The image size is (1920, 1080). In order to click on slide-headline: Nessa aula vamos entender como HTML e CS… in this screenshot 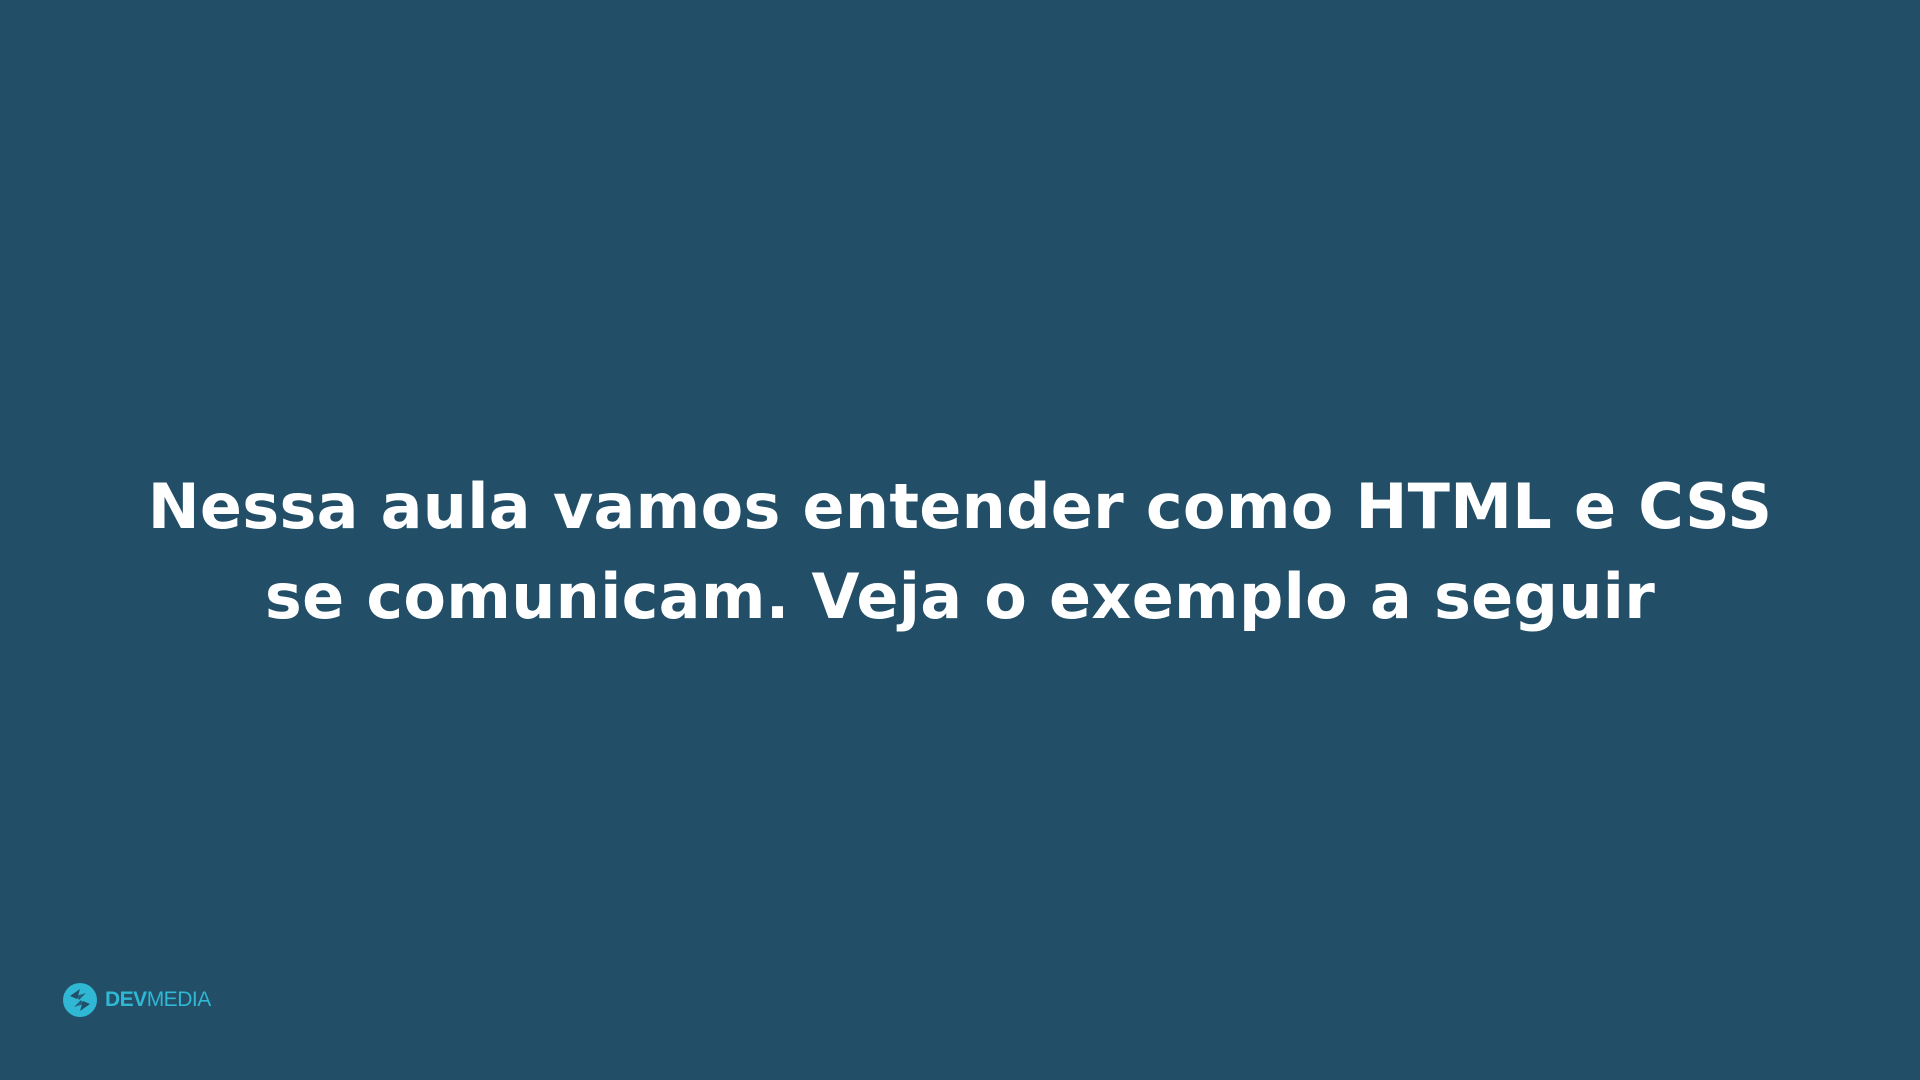, I will do `click(960, 552)`.